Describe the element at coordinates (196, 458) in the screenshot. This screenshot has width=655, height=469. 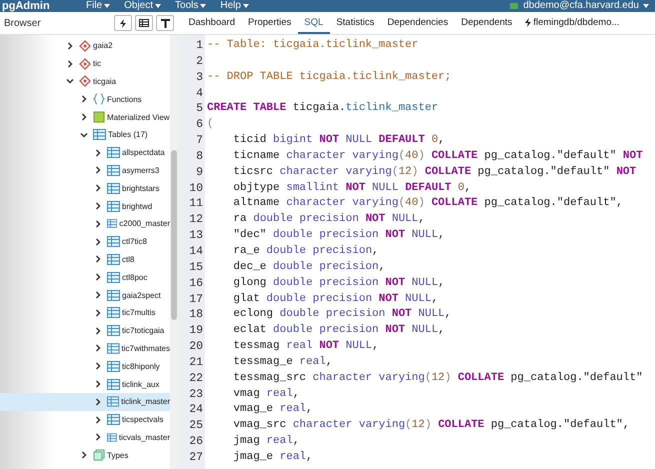
I see `line-number: 27` at that location.